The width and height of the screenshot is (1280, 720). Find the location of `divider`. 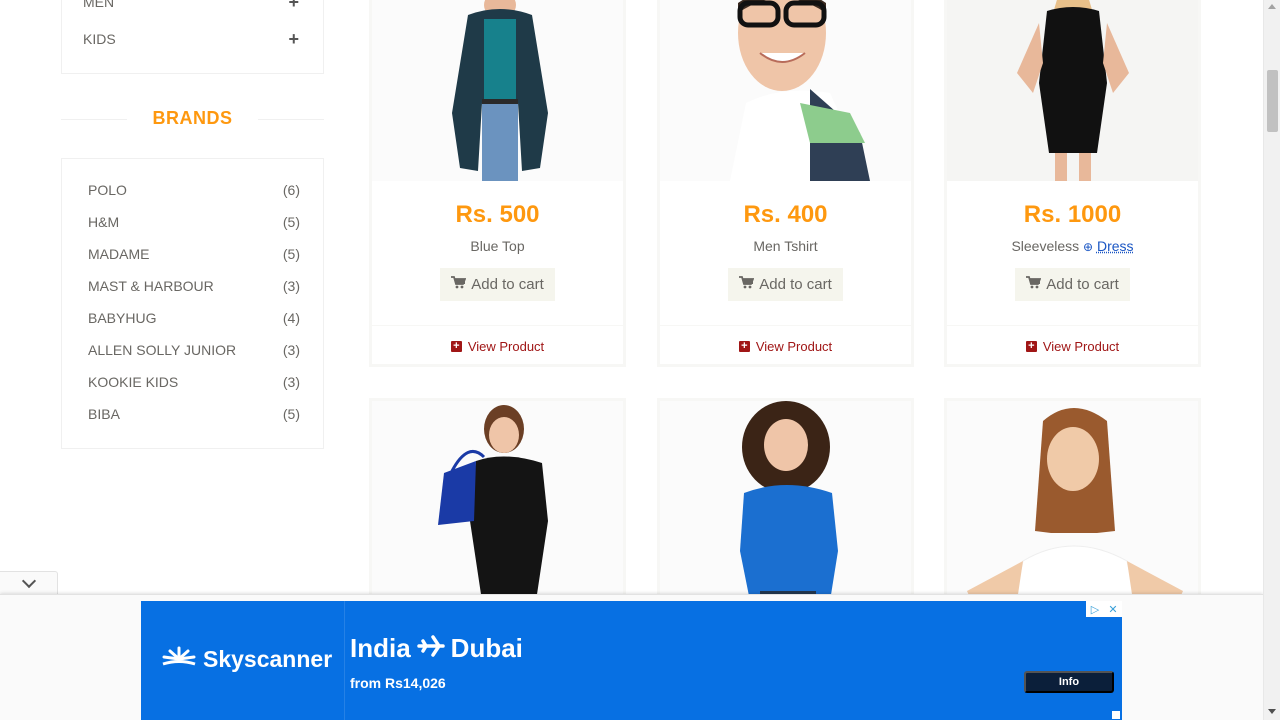

divider is located at coordinates (291, 119).